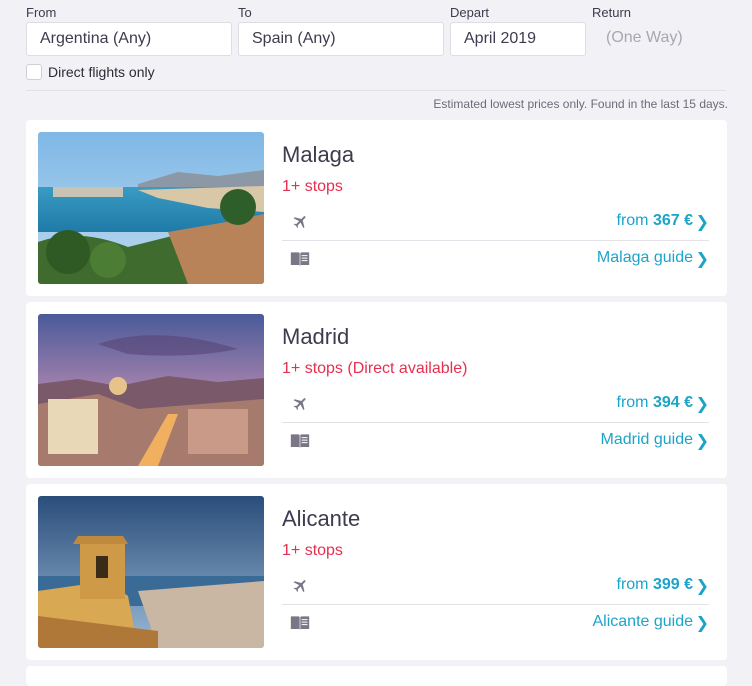  What do you see at coordinates (321, 519) in the screenshot?
I see `destination-city: Alicante` at bounding box center [321, 519].